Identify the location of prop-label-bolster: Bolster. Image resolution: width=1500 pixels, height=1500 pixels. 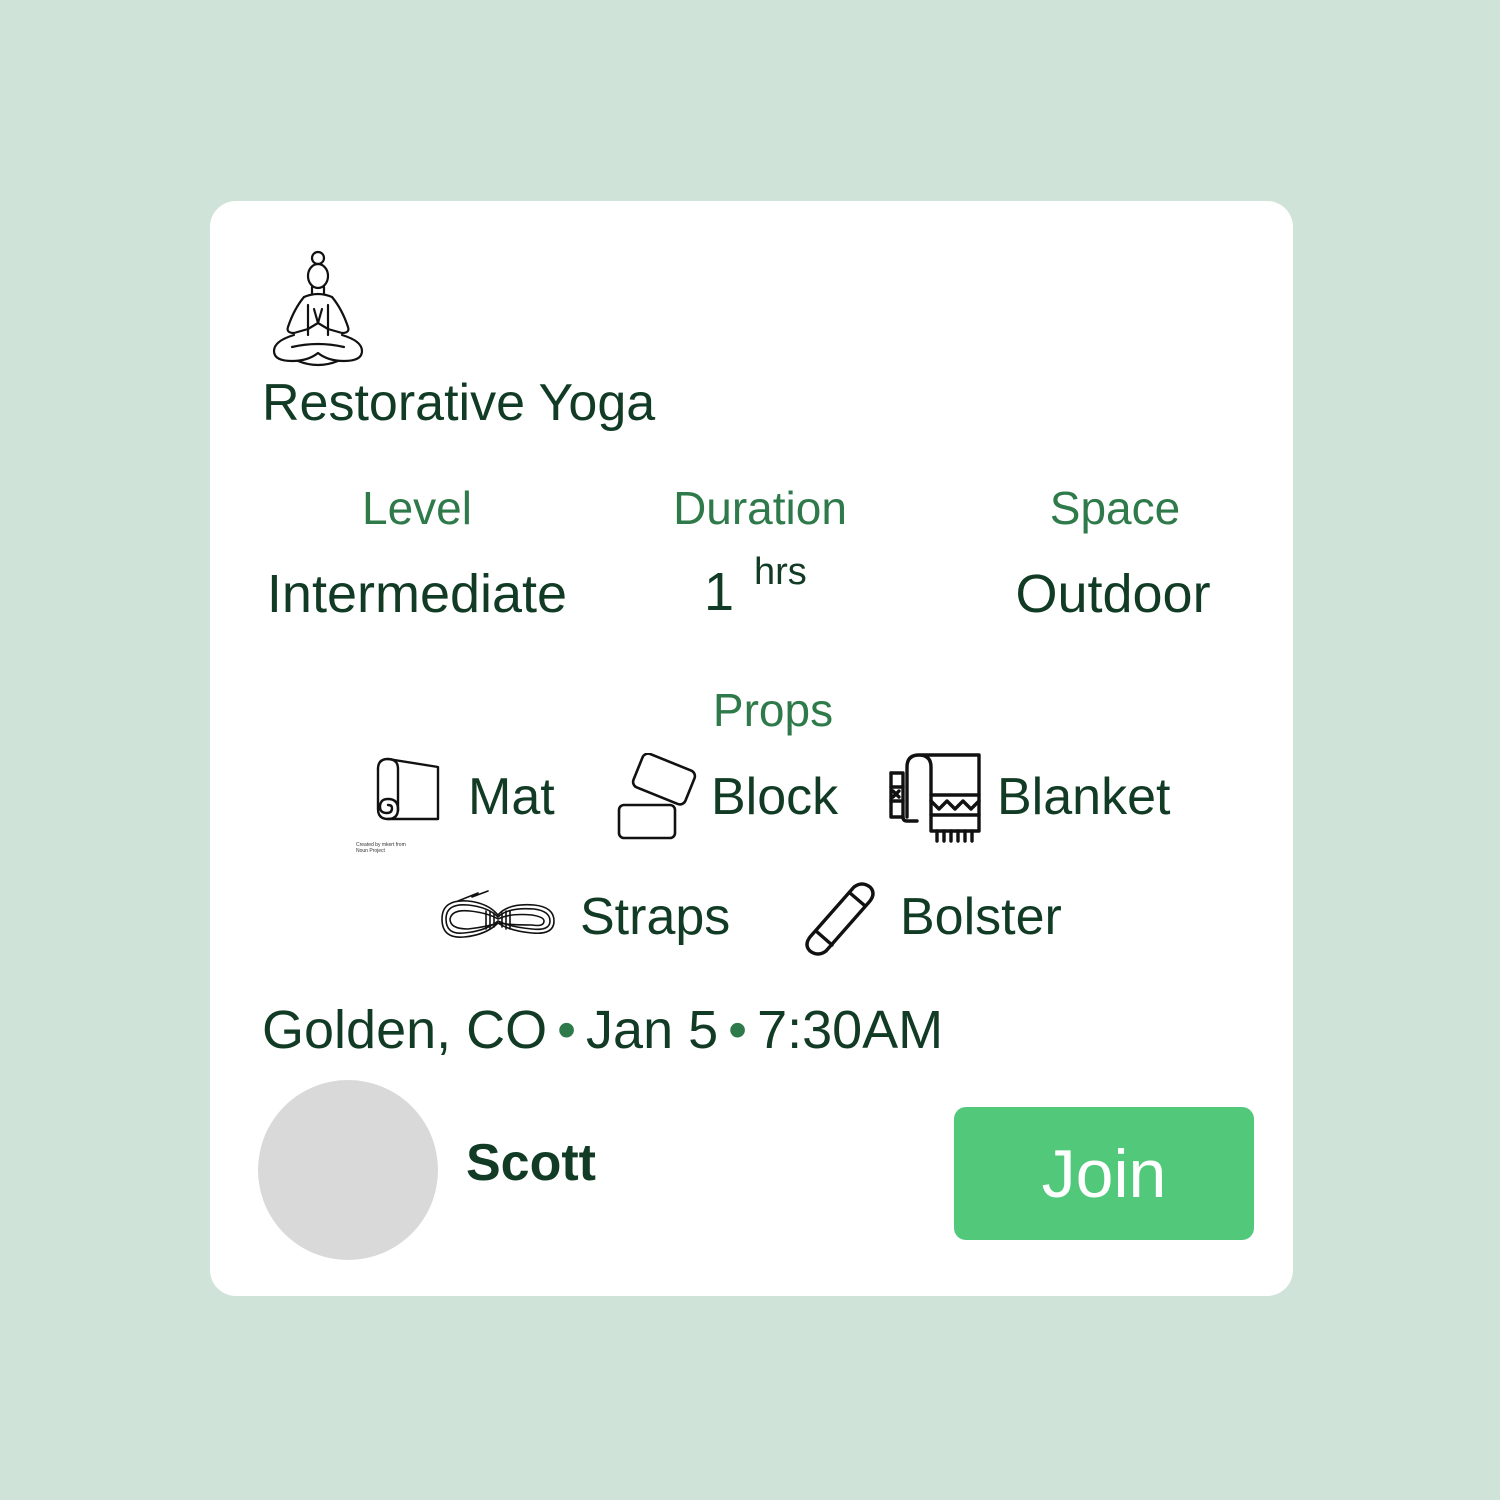
(981, 917).